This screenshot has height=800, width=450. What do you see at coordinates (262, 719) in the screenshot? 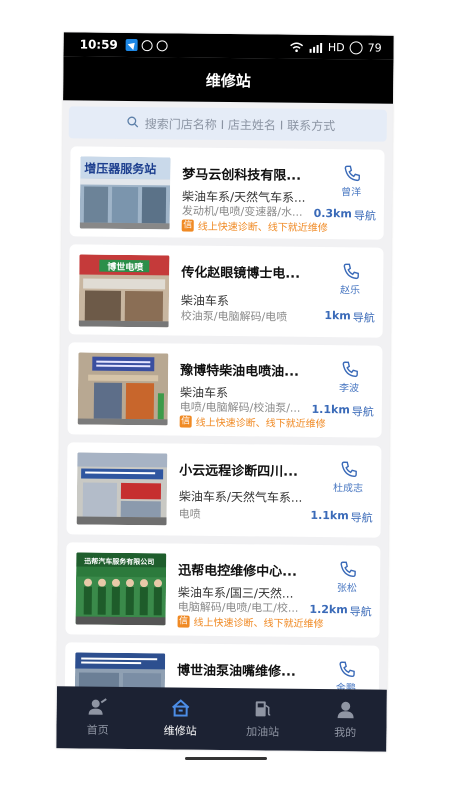
I see `tab-gas-station: 加油站` at bounding box center [262, 719].